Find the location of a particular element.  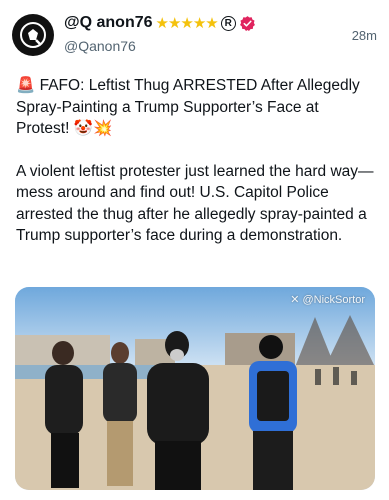

verified-badge-icon is located at coordinates (247, 23).